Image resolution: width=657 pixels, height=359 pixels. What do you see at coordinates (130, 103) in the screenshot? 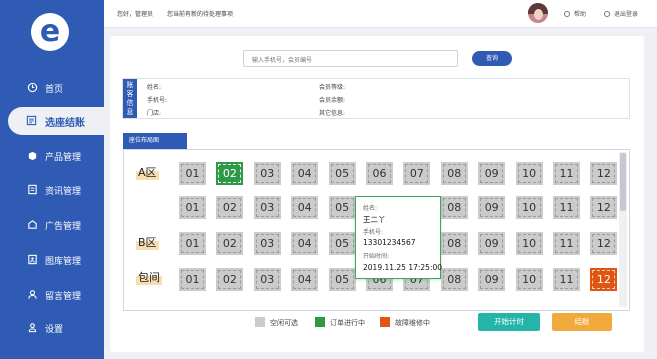
I see `member-tab-line-3: 信` at bounding box center [130, 103].